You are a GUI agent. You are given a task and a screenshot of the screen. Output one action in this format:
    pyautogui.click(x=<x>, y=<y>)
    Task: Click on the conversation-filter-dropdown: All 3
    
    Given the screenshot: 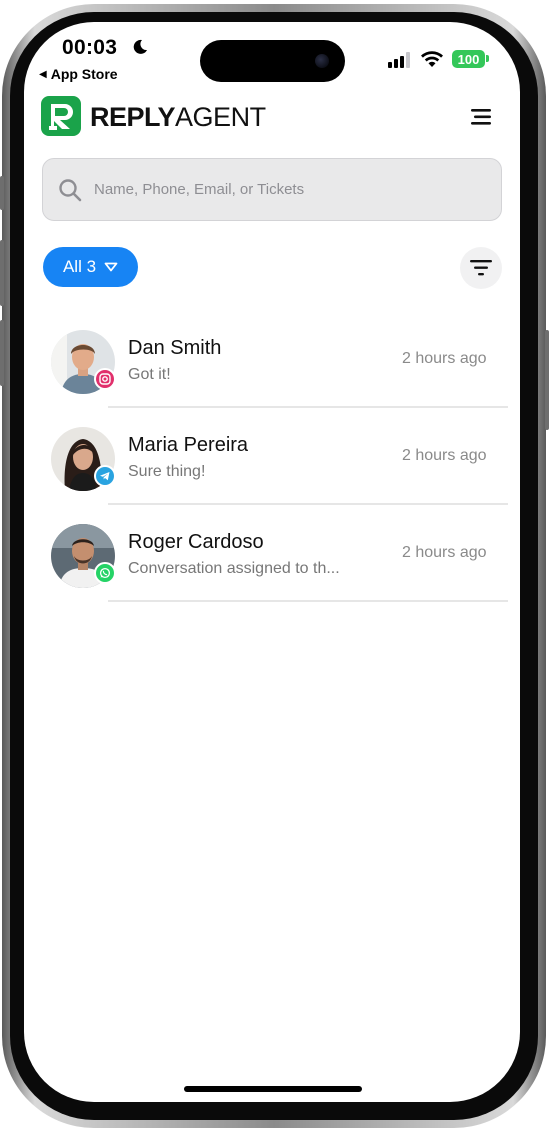 What is the action you would take?
    pyautogui.click(x=90, y=267)
    